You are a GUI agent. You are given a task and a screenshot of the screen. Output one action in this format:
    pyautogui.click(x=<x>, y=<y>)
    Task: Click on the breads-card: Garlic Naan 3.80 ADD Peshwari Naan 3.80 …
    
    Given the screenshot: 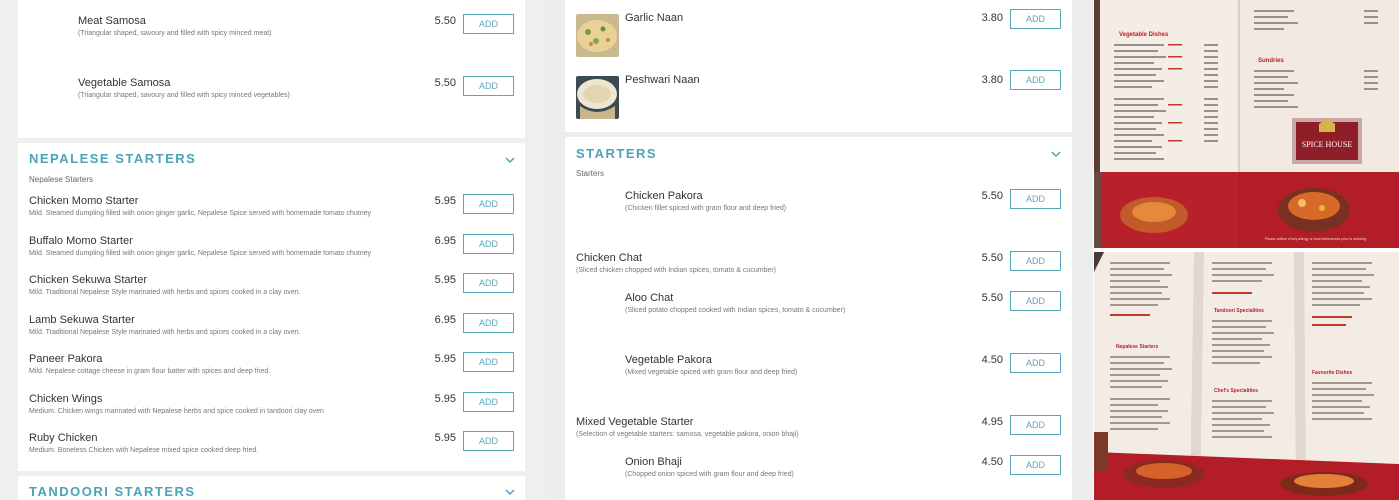 What is the action you would take?
    pyautogui.click(x=818, y=66)
    